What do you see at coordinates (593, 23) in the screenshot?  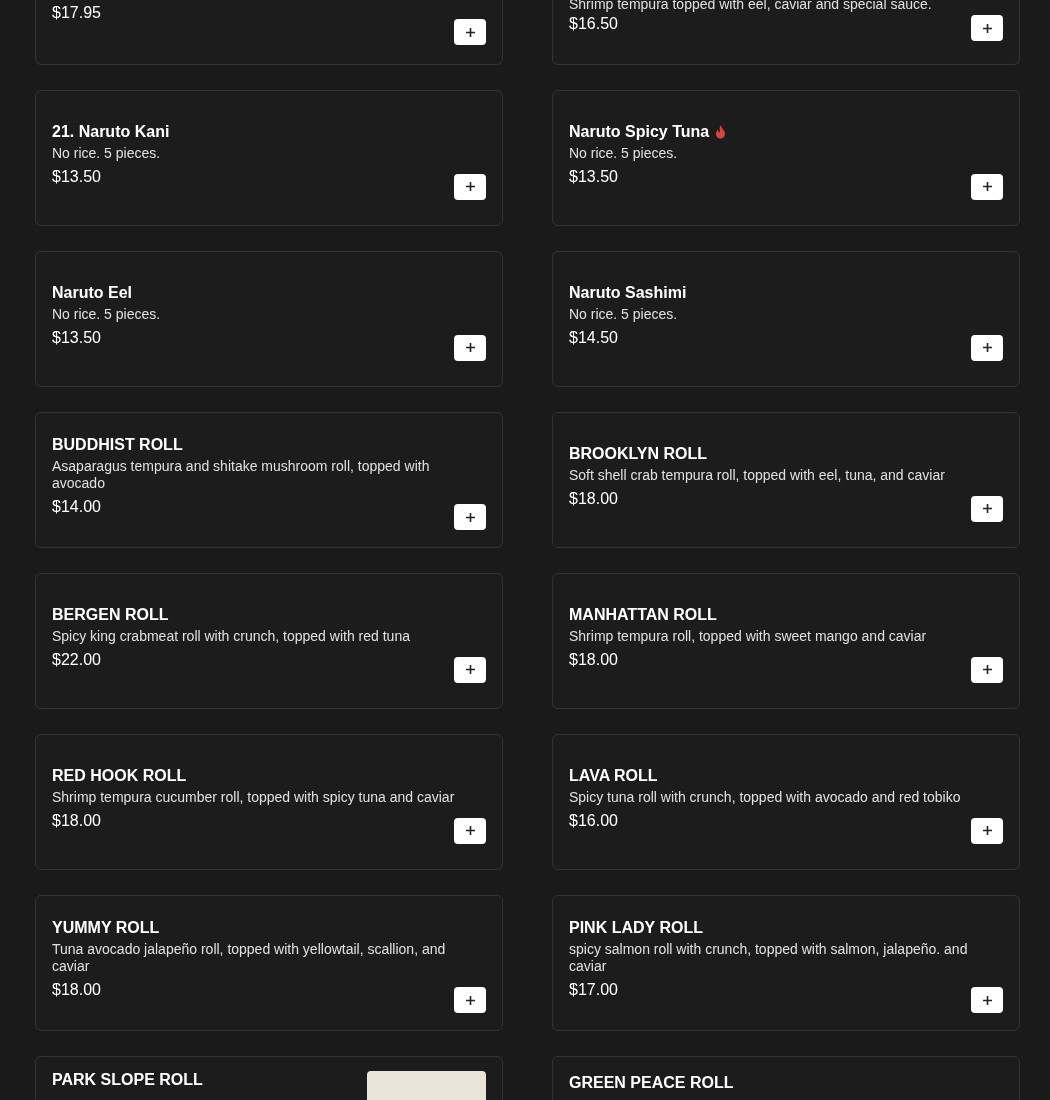 I see `item-price: $16.50` at bounding box center [593, 23].